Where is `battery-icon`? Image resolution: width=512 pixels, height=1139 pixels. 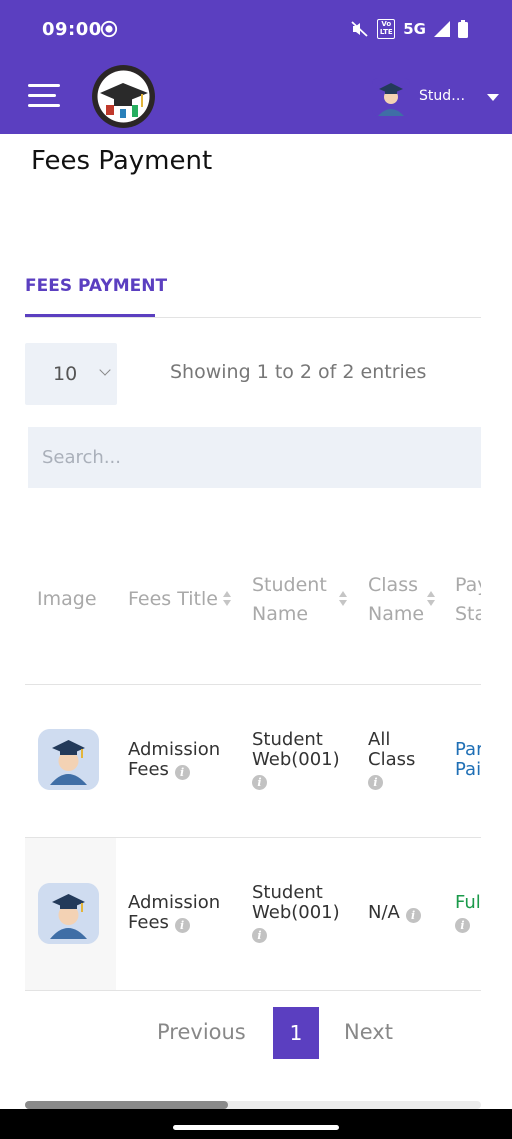
battery-icon is located at coordinates (463, 29).